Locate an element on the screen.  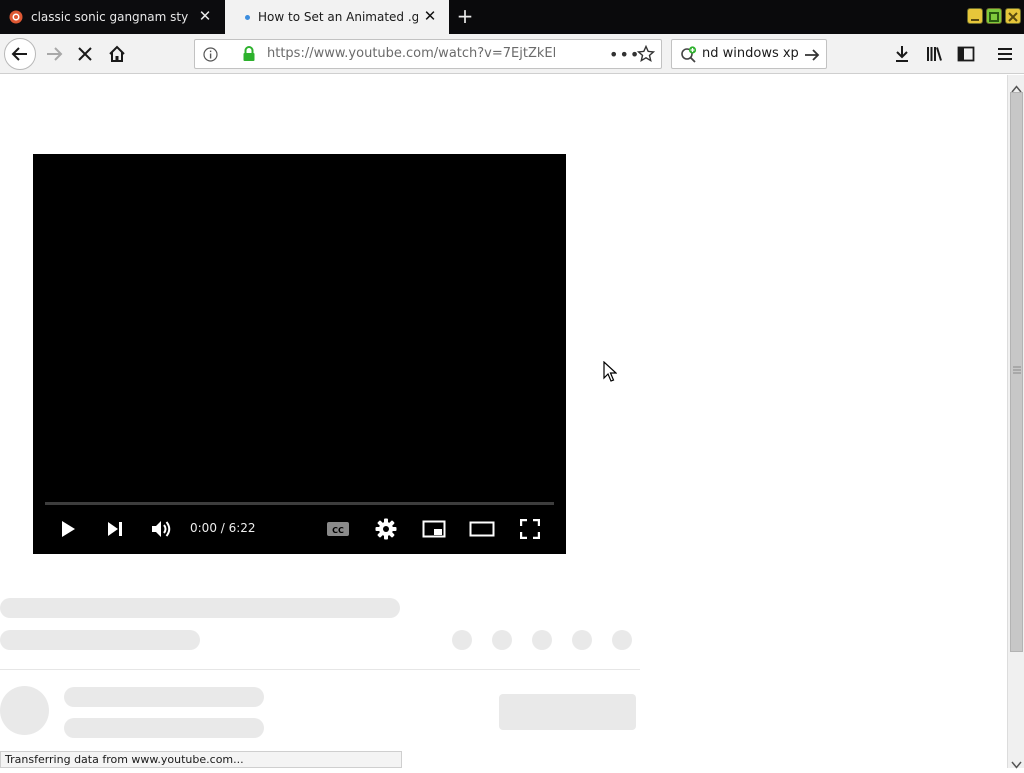
scroll-down-arrow-icon is located at coordinates (1016, 763).